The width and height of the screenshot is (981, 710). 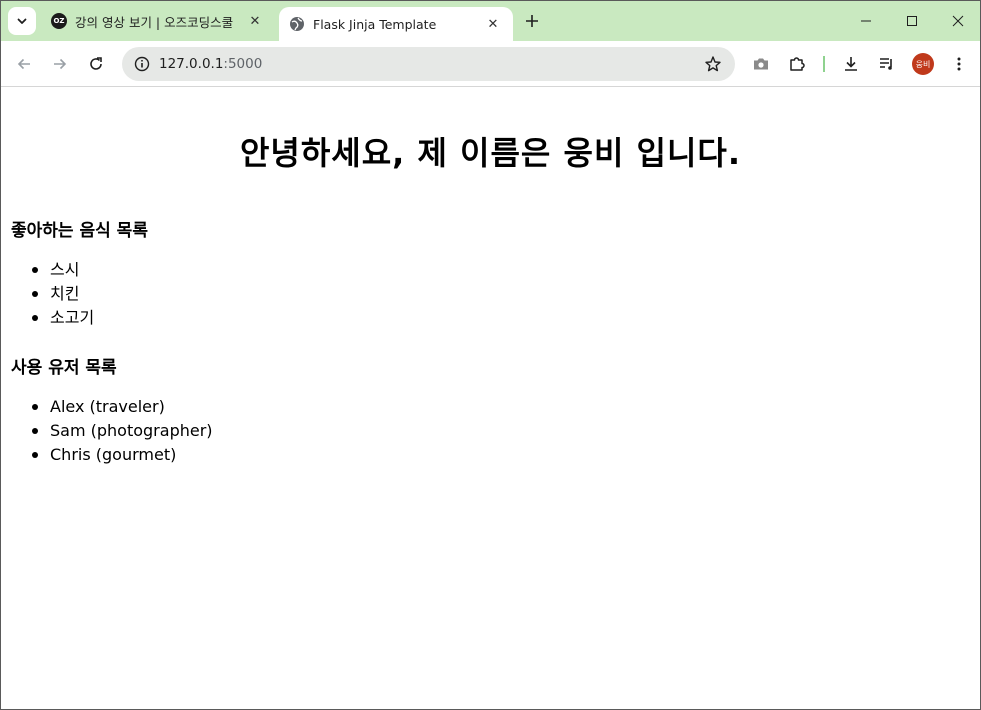 What do you see at coordinates (154, 22) in the screenshot?
I see `tab-title: 강의 영상 보기 | 오즈코딩스쿨` at bounding box center [154, 22].